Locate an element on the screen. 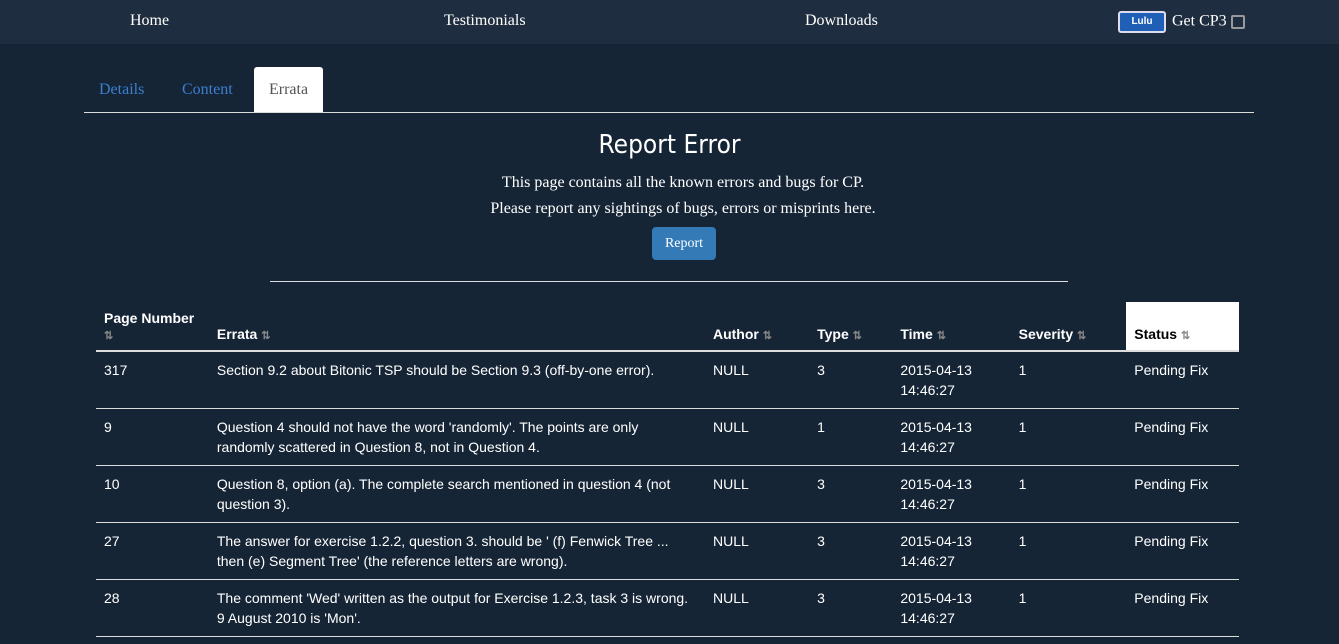 Image resolution: width=1339 pixels, height=644 pixels. external-link-icon is located at coordinates (1237, 22).